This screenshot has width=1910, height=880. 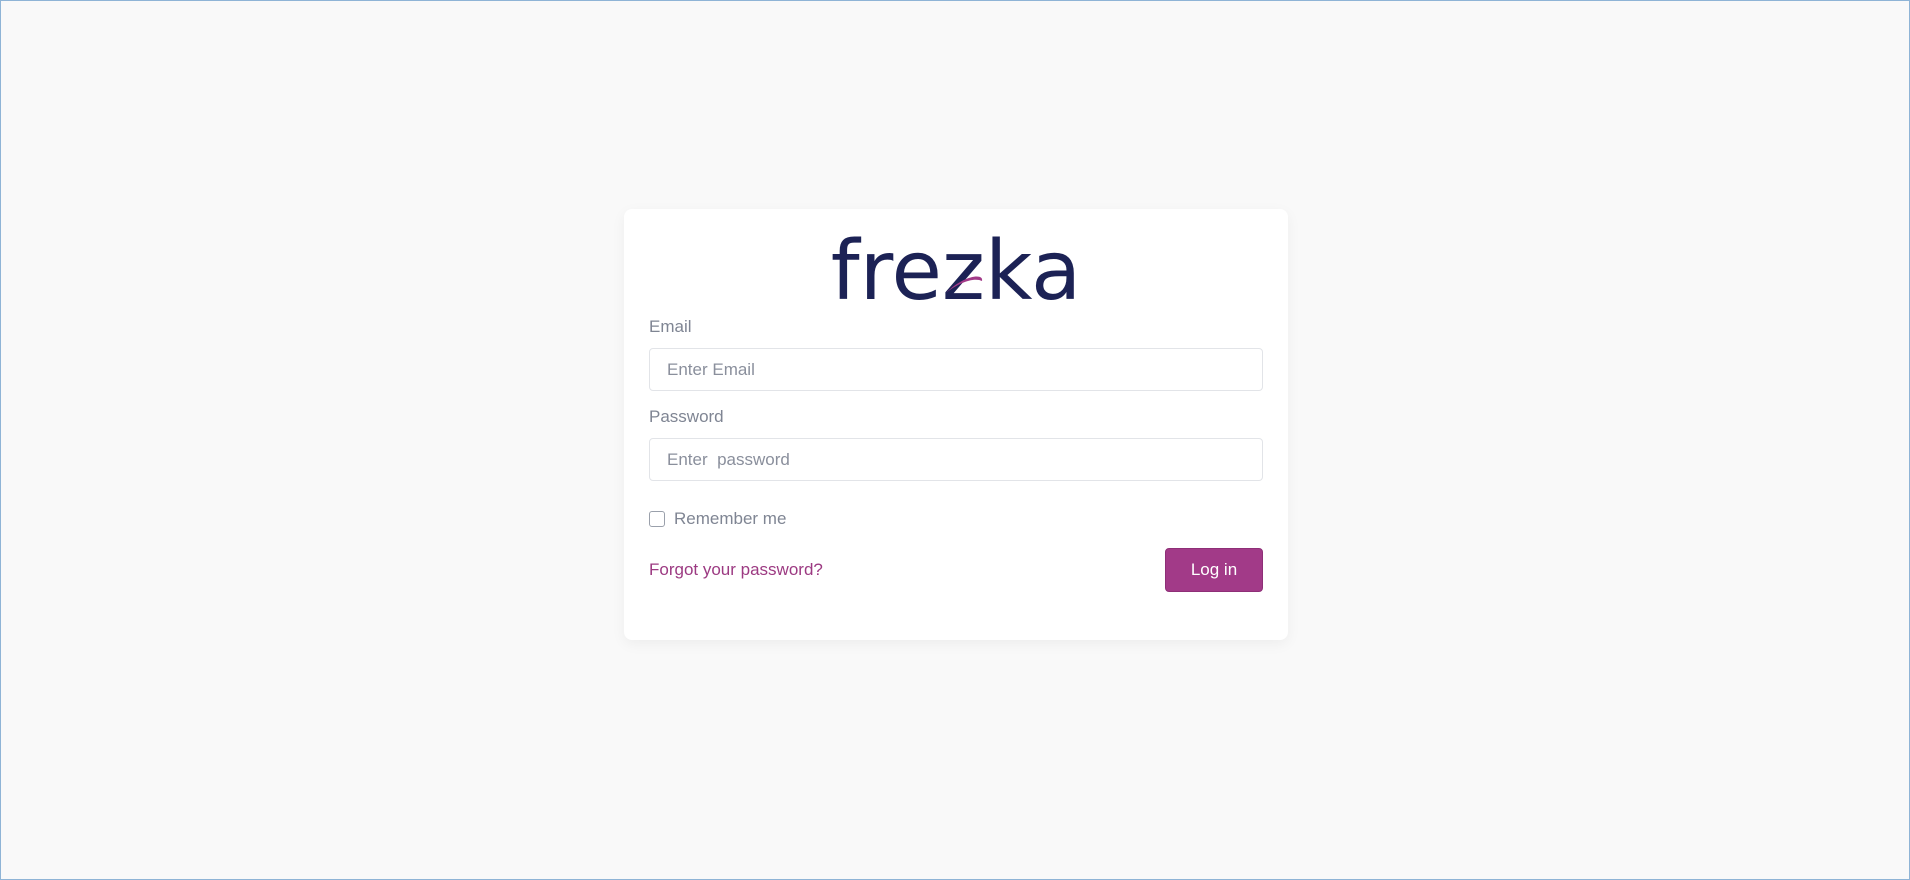 What do you see at coordinates (736, 570) in the screenshot?
I see `forgot-password-link: Forgot your password?` at bounding box center [736, 570].